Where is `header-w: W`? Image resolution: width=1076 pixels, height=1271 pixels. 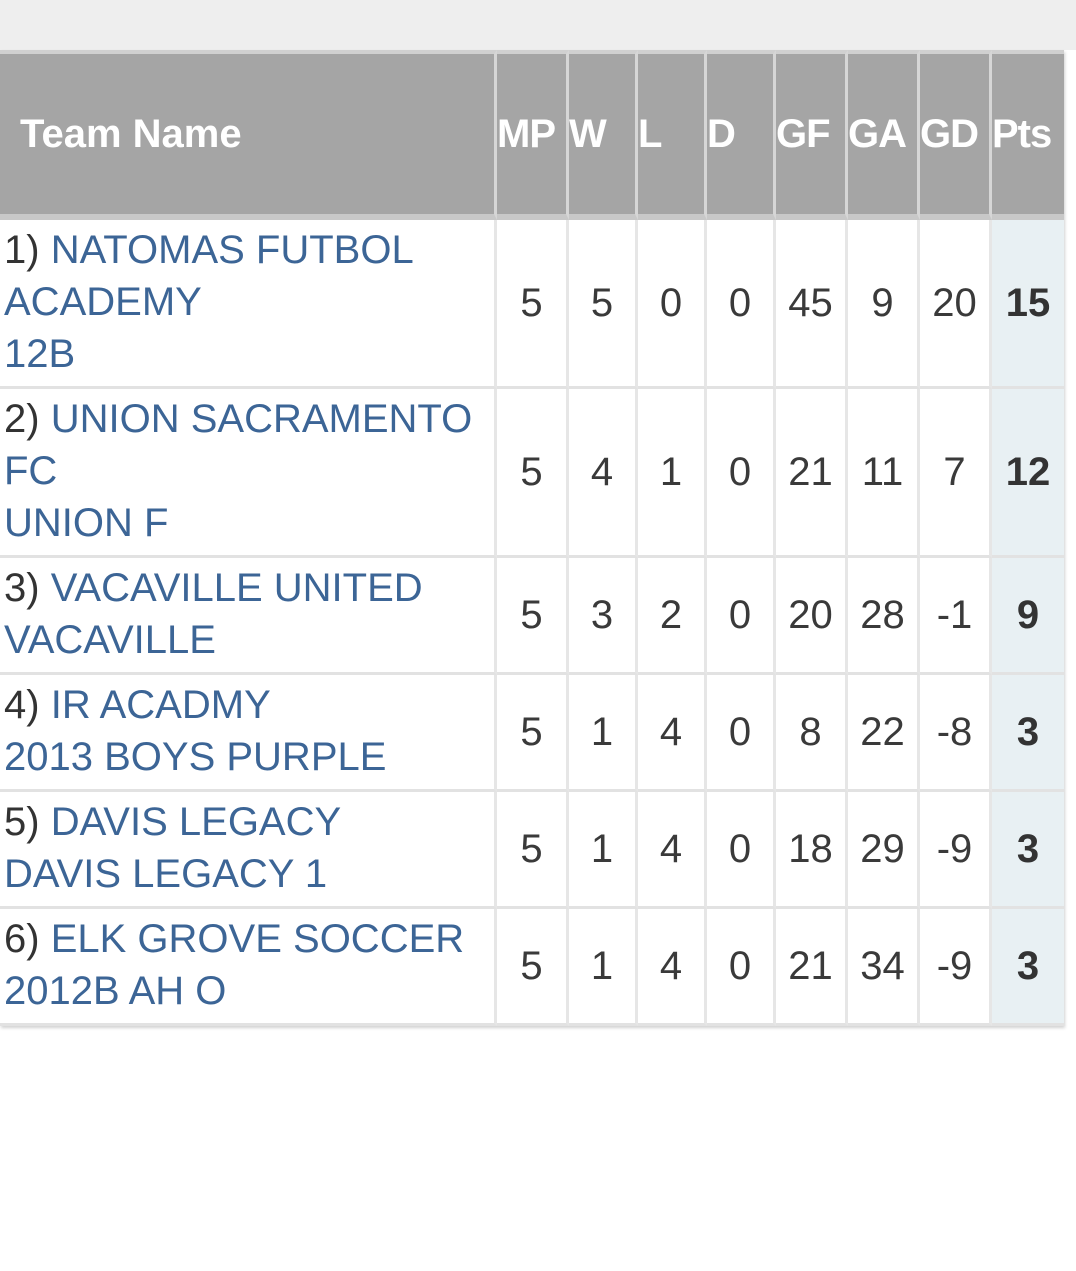 header-w: W is located at coordinates (603, 135).